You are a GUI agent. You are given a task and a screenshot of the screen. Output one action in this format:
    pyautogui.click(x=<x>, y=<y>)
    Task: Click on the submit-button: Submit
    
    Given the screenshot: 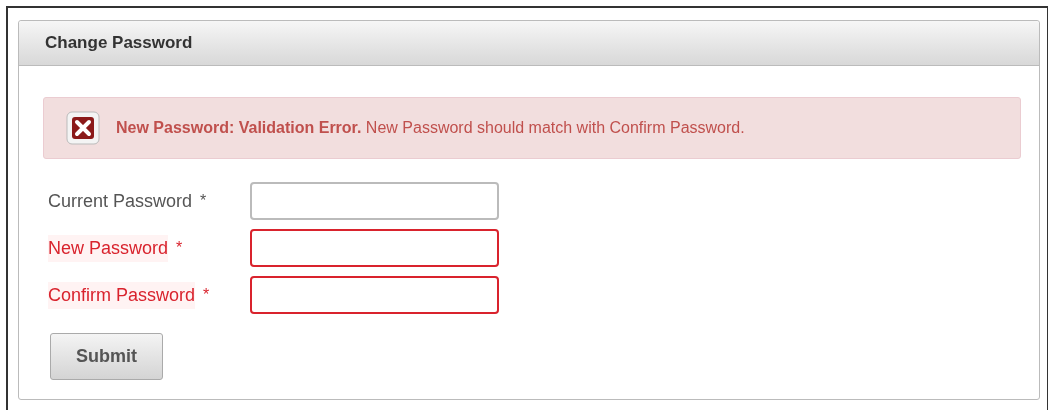 What is the action you would take?
    pyautogui.click(x=106, y=356)
    